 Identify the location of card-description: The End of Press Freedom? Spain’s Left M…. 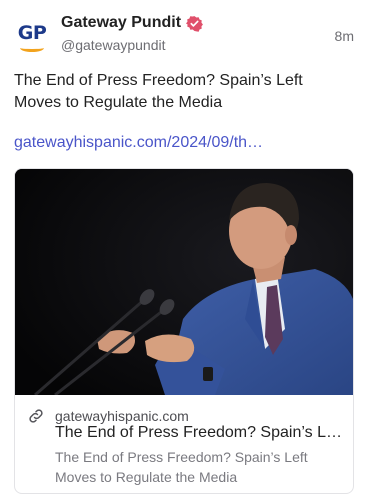
(181, 467).